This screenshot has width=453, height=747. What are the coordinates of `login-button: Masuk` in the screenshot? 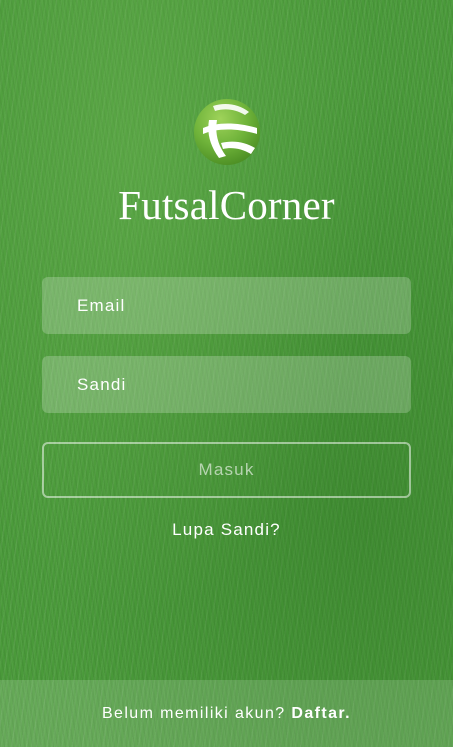 It's located at (226, 470).